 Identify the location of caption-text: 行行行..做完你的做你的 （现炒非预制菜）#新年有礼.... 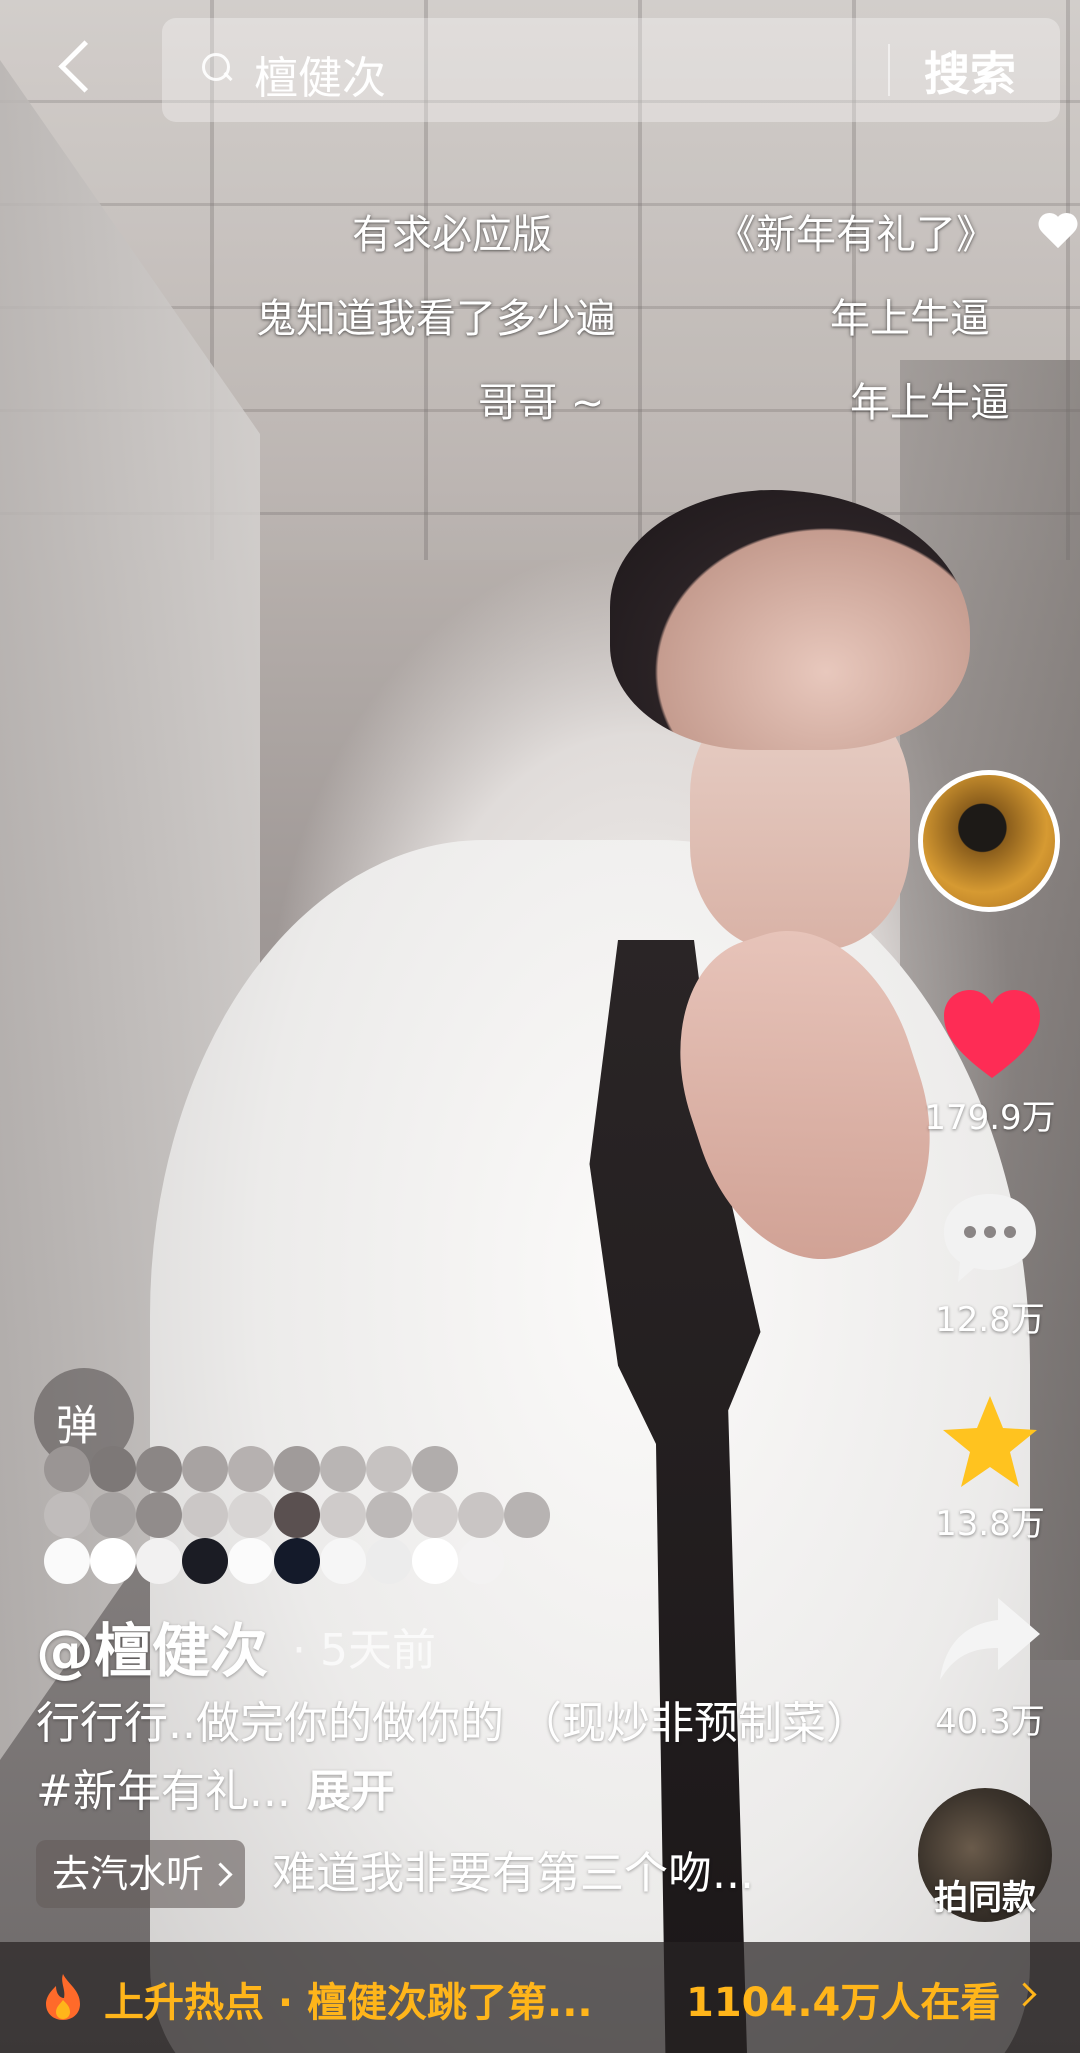
(442, 1757).